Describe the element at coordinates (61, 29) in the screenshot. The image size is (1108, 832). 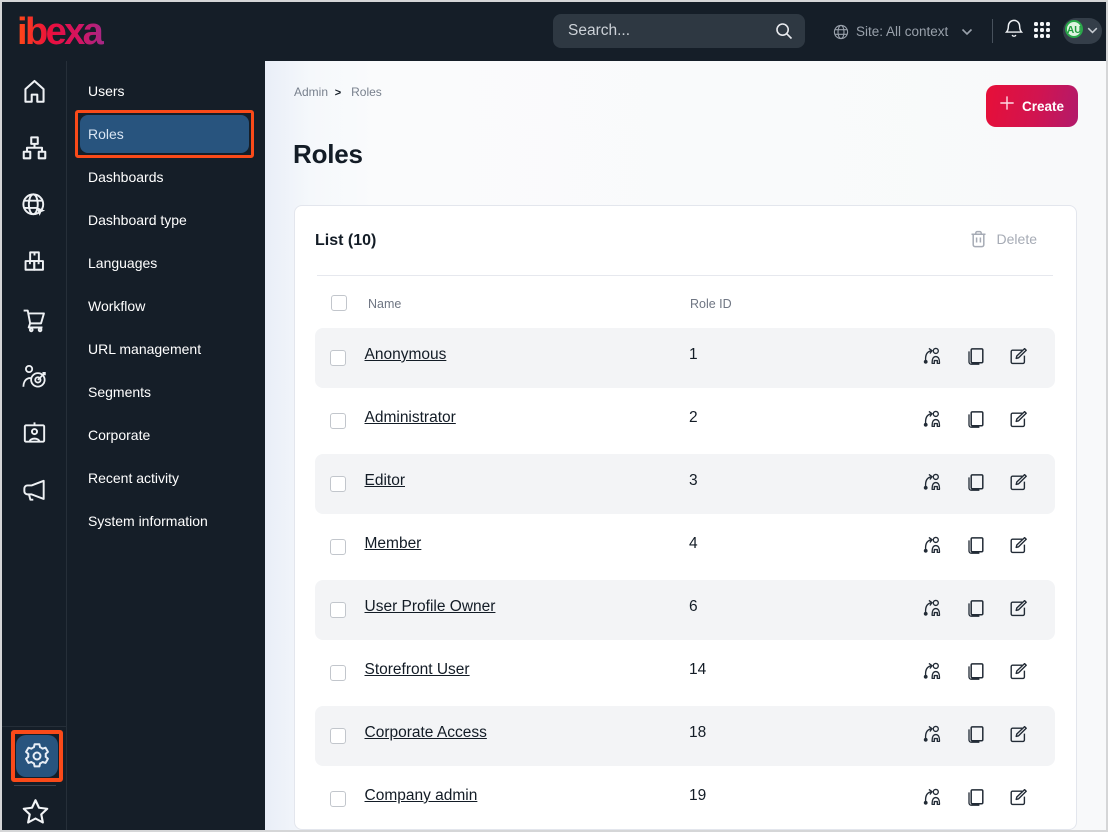
I see `svg-text: ibexa` at that location.